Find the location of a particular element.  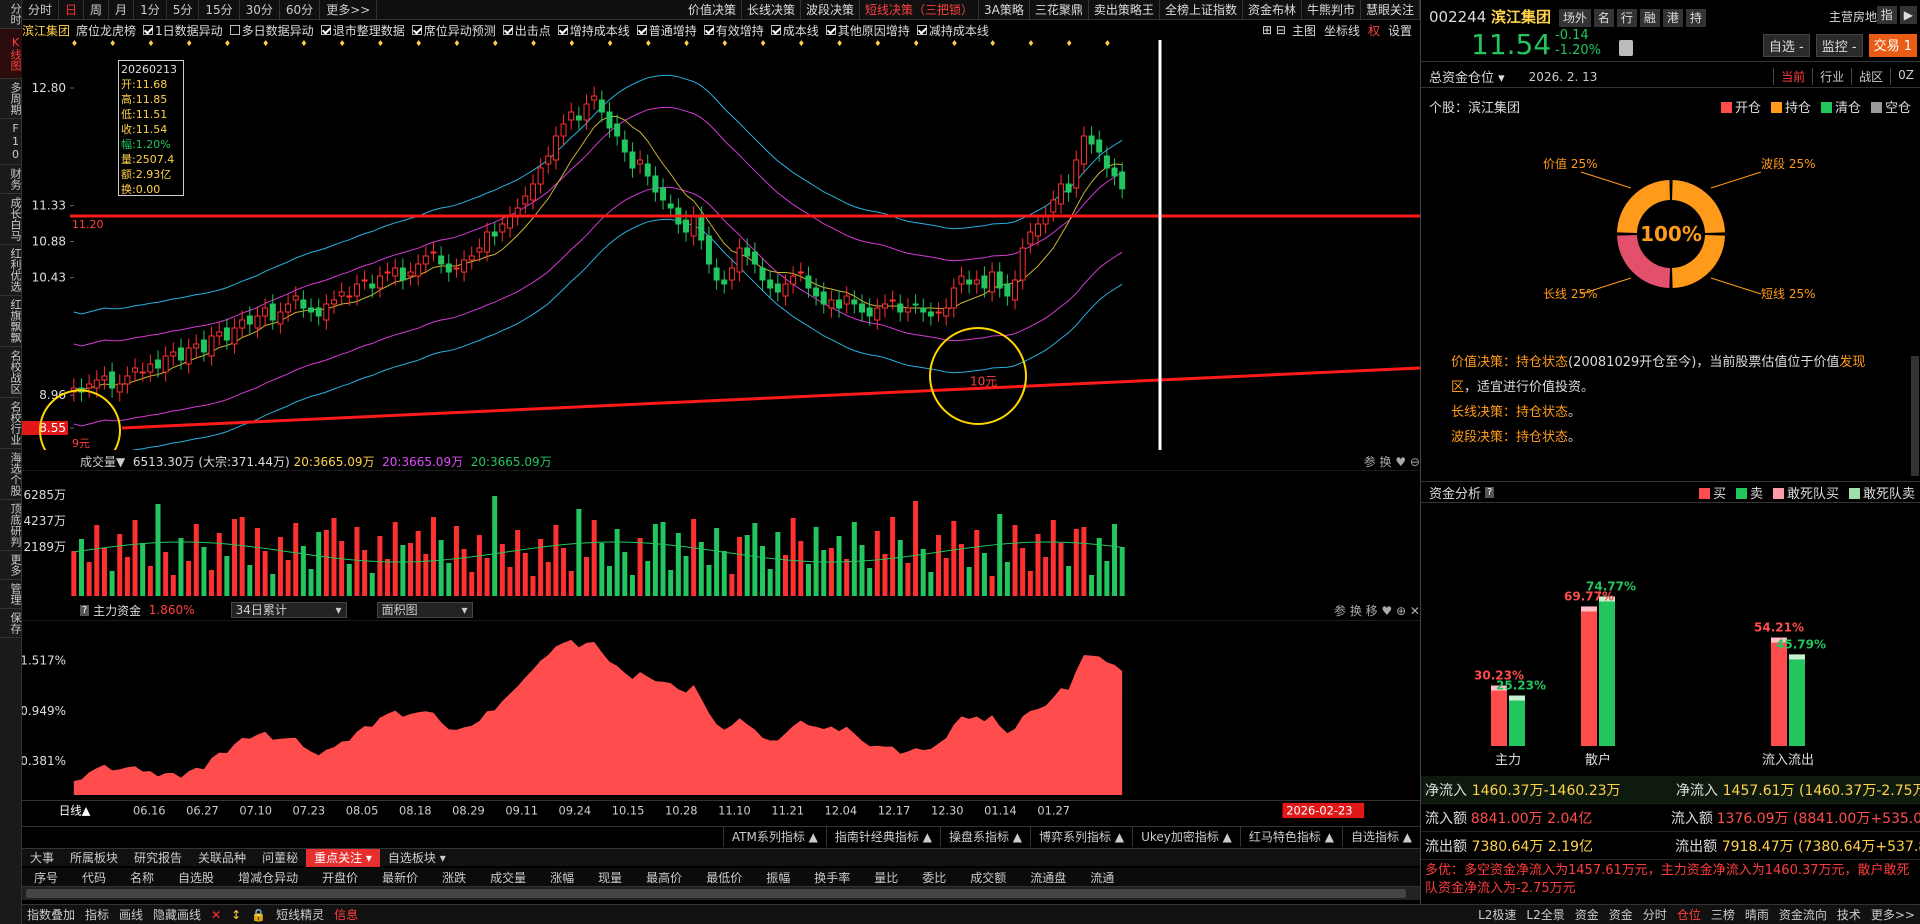

bottom-tab-6: 自选板块 ▾ is located at coordinates (417, 858).